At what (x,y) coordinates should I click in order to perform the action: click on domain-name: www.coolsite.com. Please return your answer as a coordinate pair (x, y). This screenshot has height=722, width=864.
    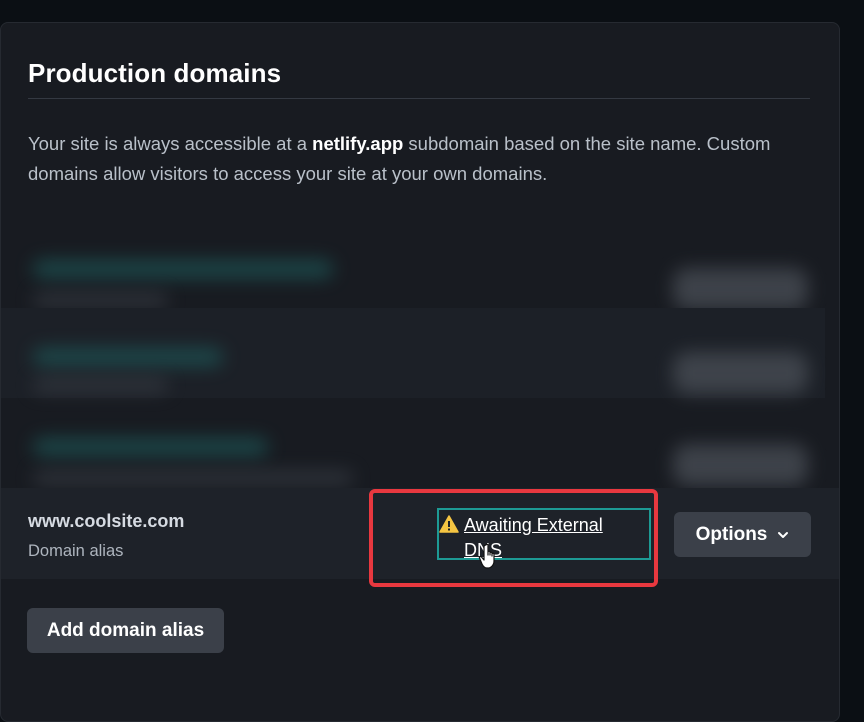
    Looking at the image, I should click on (106, 521).